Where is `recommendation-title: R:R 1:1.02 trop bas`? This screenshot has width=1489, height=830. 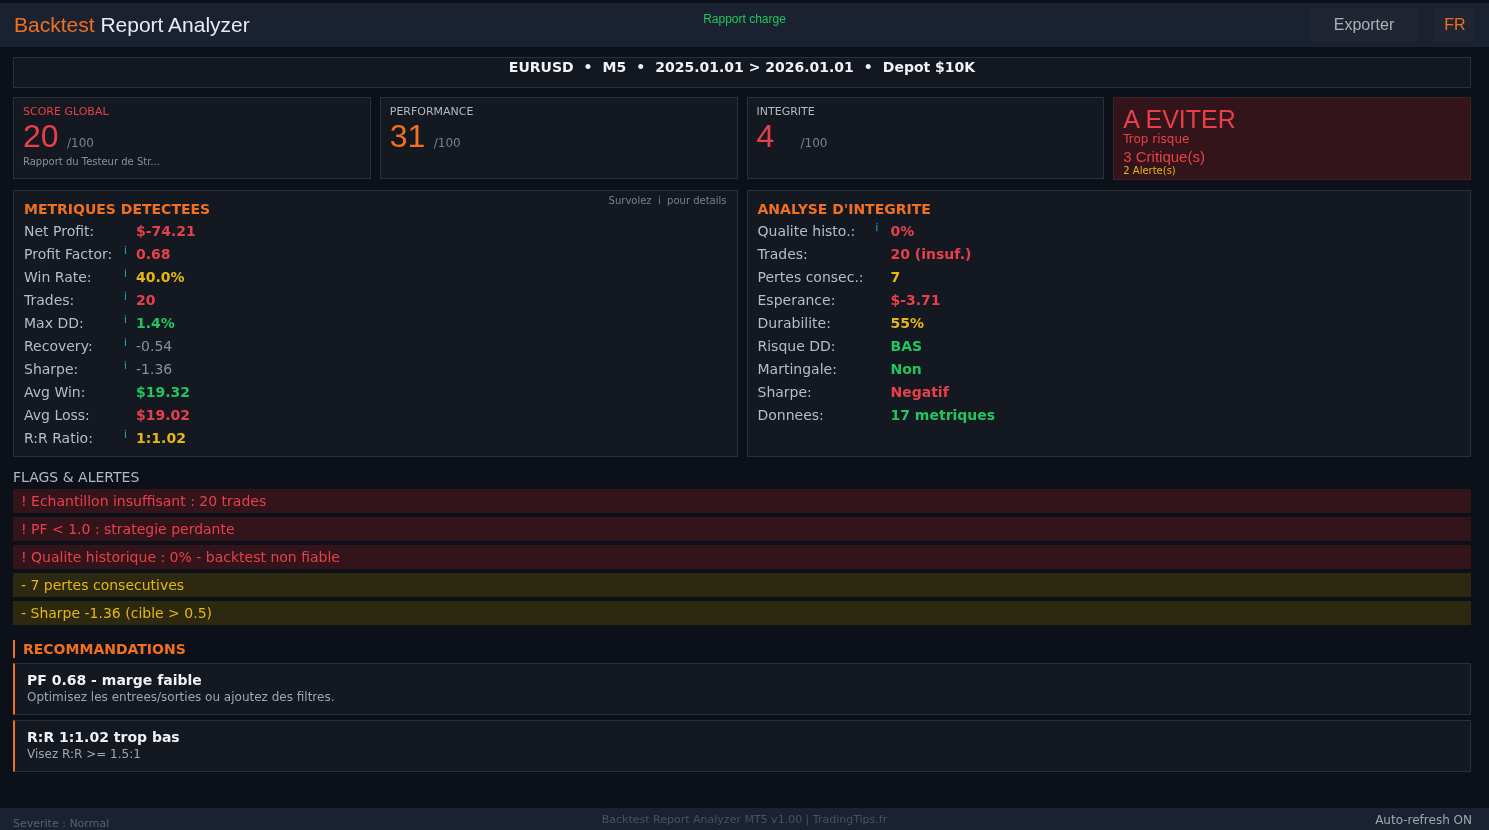 recommendation-title: R:R 1:1.02 trop bas is located at coordinates (104, 737).